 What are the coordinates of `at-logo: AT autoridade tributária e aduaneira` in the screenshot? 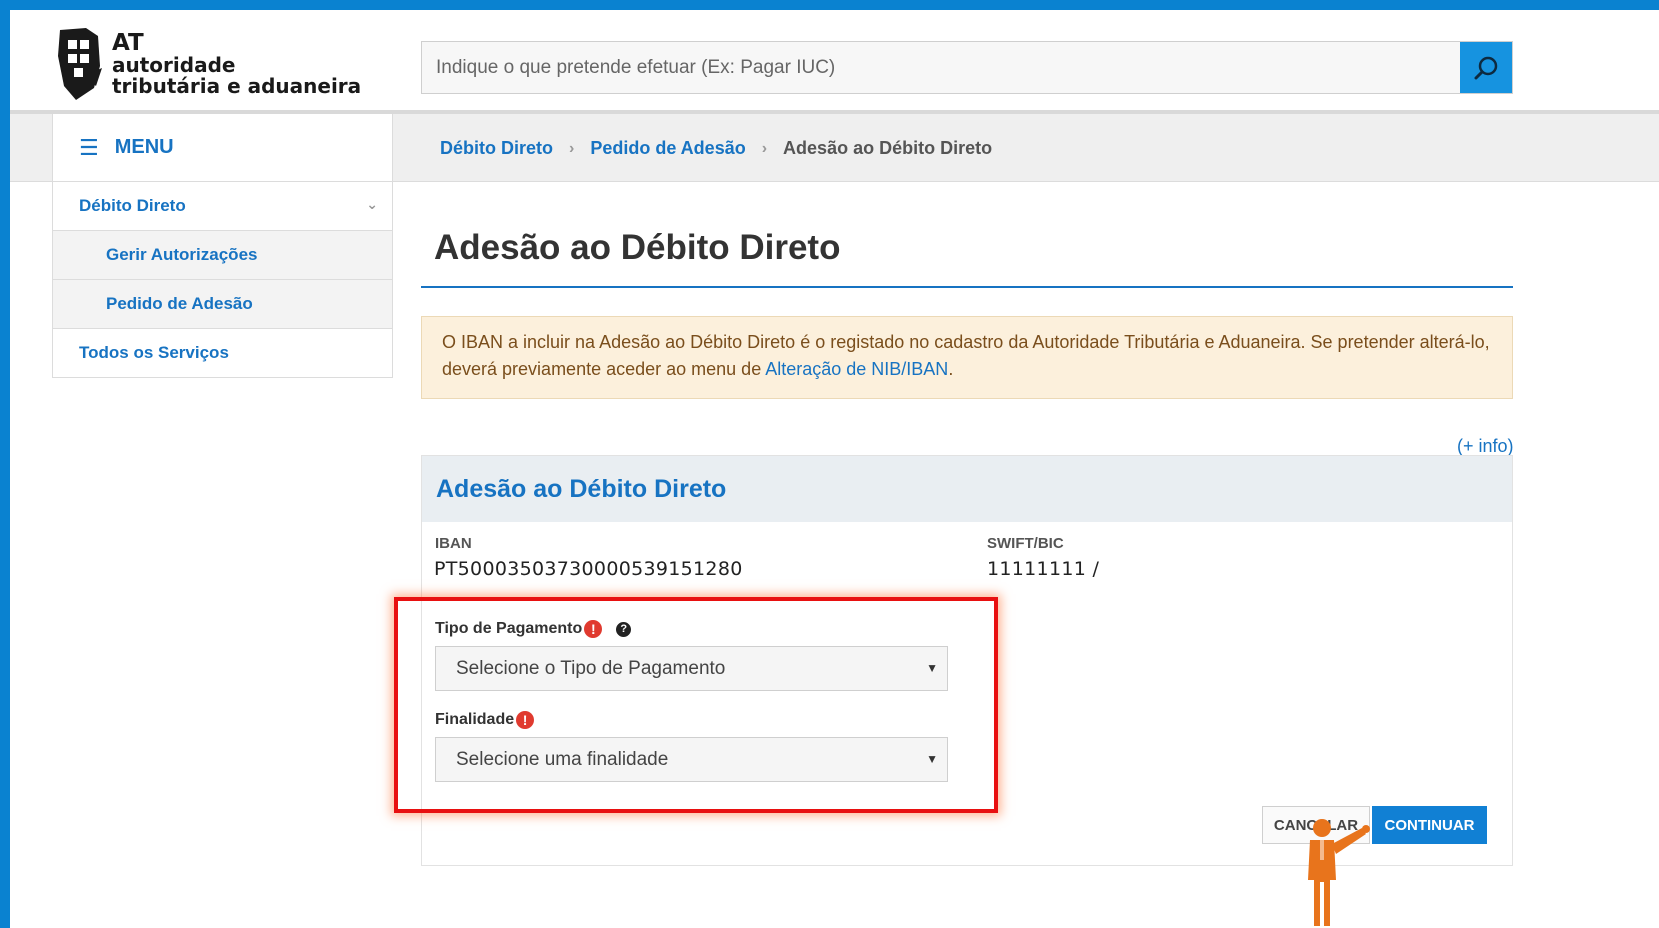 It's located at (207, 64).